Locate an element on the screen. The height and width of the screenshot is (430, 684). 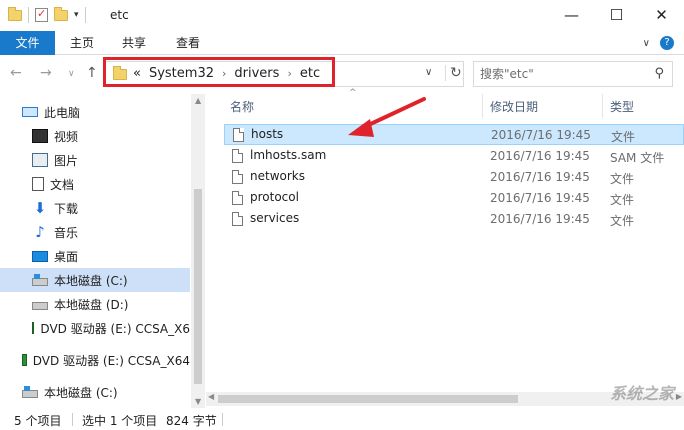
sidebar-item-dvd-drive-root: DVD 驱动器 (E:) CCSA_X64 is located at coordinates (106, 360).